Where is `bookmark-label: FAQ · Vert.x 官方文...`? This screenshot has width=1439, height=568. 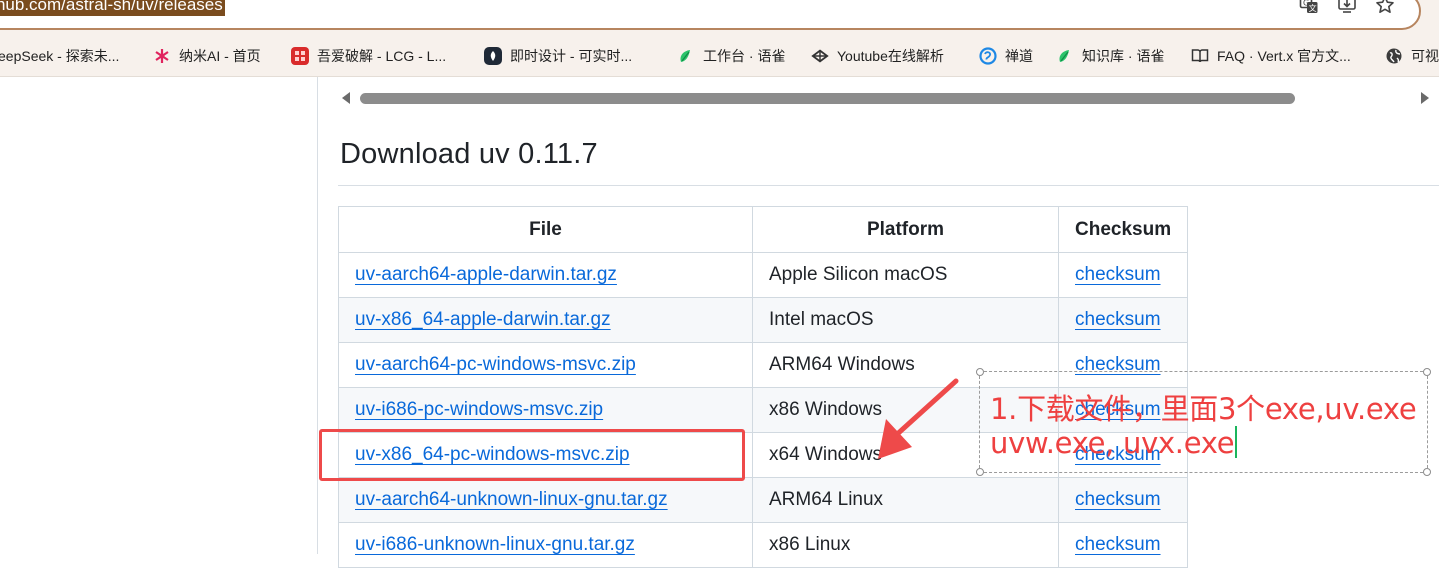
bookmark-label: FAQ · Vert.x 官方文... is located at coordinates (1284, 56).